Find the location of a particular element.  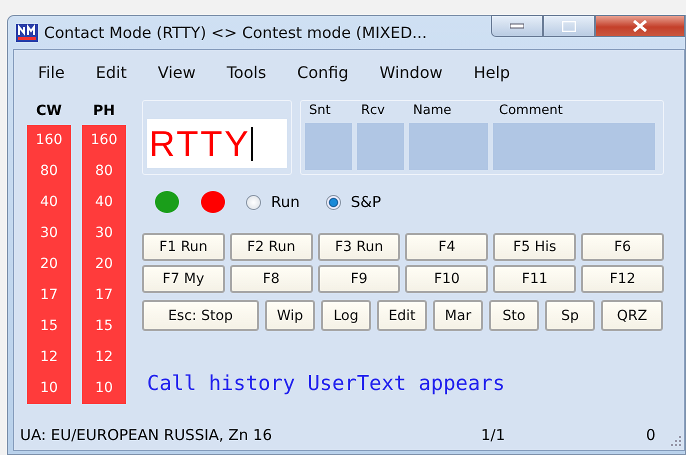

band-header: PH is located at coordinates (104, 110).